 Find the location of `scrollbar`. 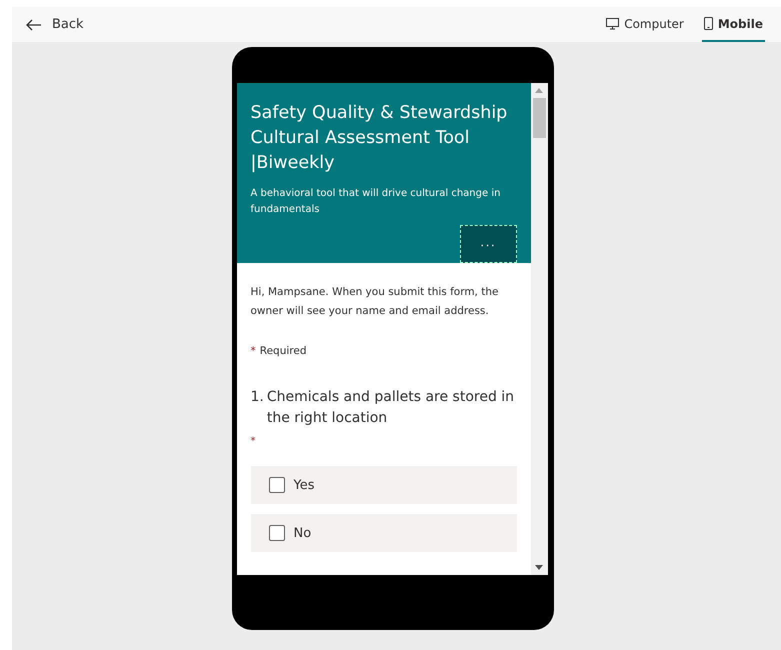

scrollbar is located at coordinates (539, 329).